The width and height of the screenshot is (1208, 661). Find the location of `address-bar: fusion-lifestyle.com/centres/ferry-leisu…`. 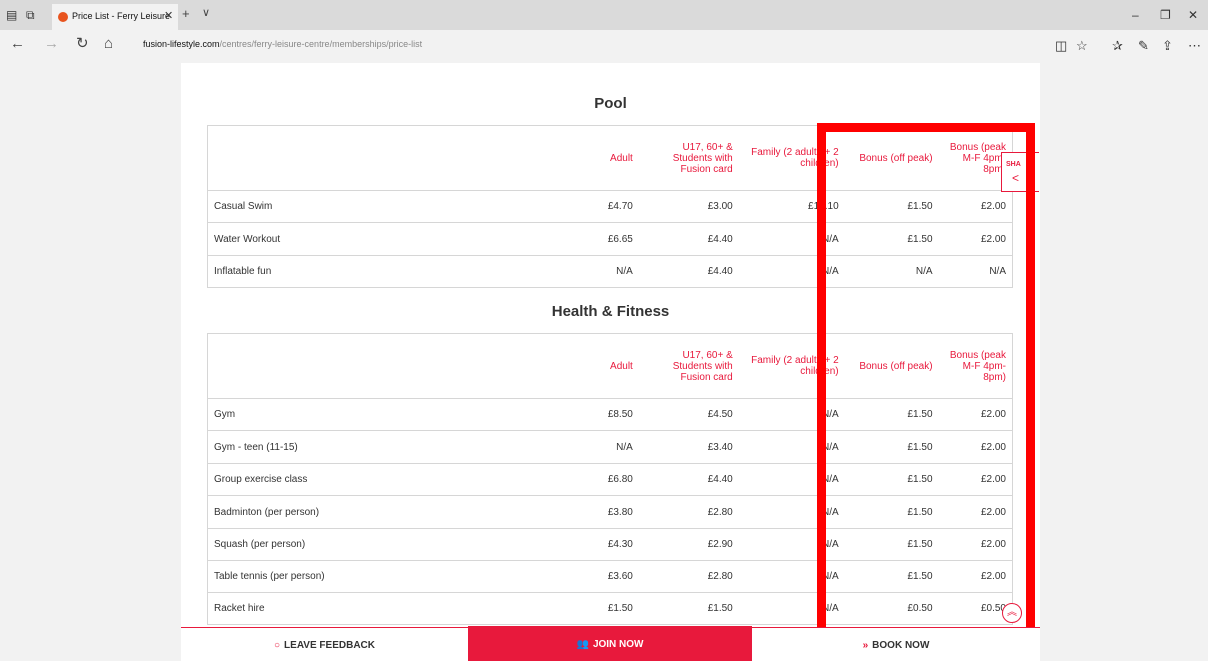

address-bar: fusion-lifestyle.com/centres/ferry-leisu… is located at coordinates (592, 45).